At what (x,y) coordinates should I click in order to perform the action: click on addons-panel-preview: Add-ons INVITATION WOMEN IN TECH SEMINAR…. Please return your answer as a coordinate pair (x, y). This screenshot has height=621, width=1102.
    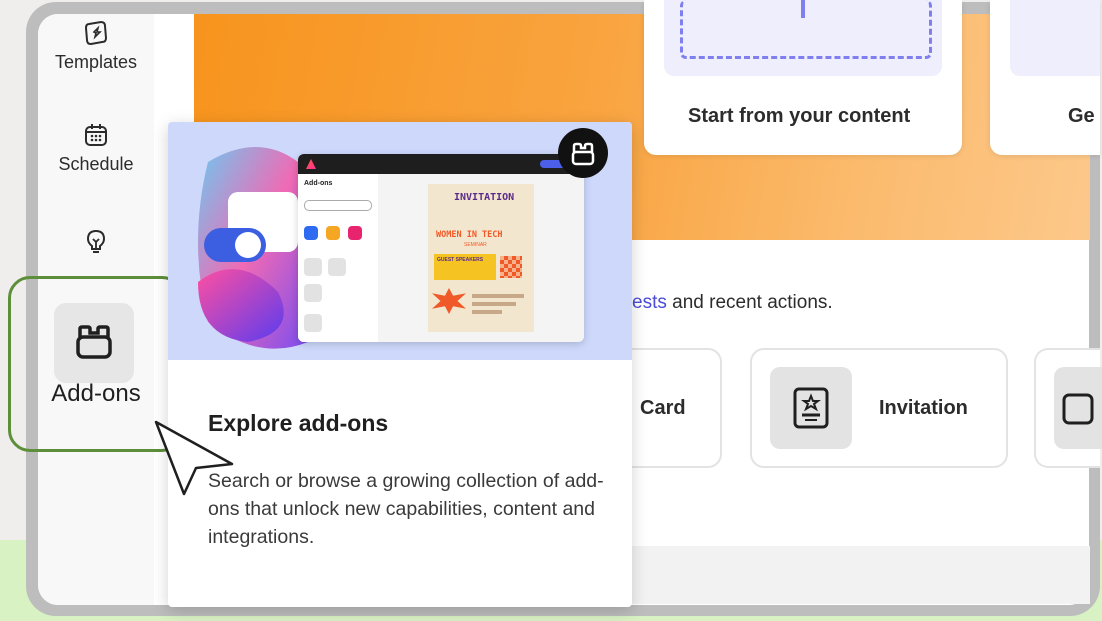
    Looking at the image, I should click on (441, 248).